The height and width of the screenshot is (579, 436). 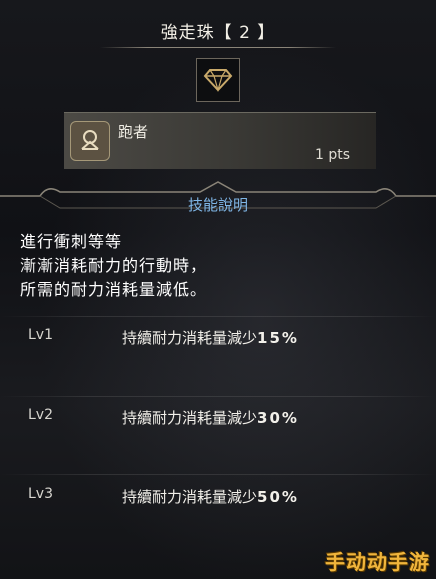 What do you see at coordinates (210, 418) in the screenshot?
I see `level-effect: 持續耐力消耗量減少30%` at bounding box center [210, 418].